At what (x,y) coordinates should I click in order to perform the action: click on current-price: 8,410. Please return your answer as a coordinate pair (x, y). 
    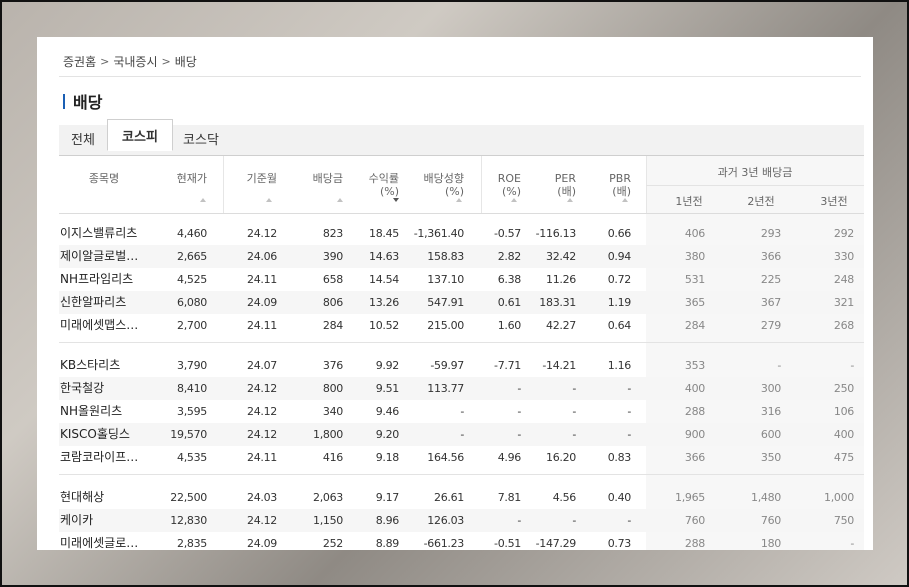
    Looking at the image, I should click on (192, 388).